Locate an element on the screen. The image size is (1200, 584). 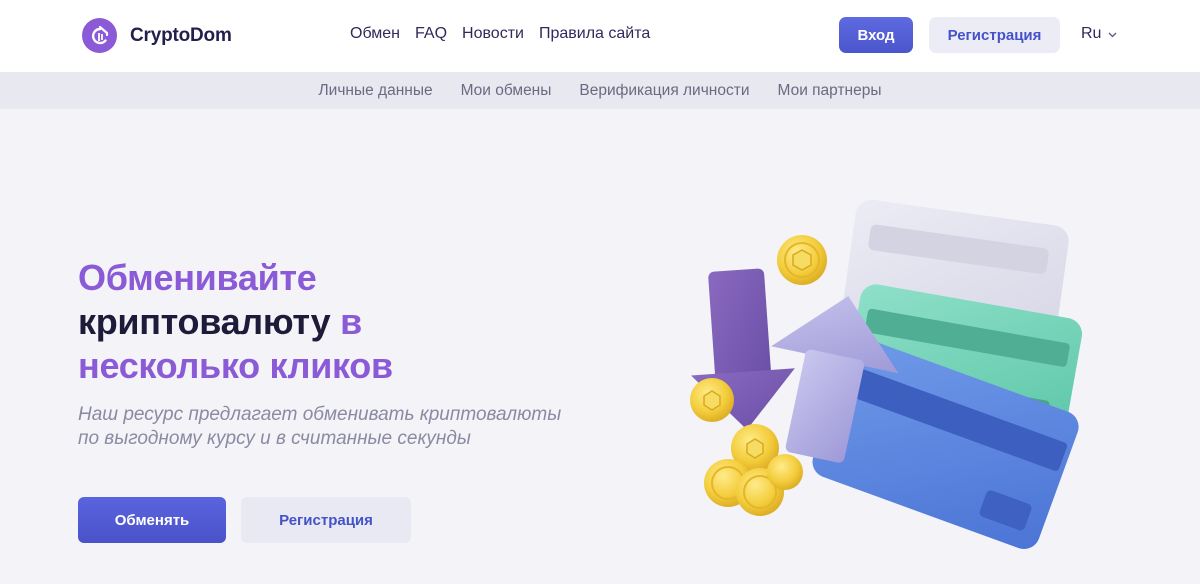
register-button: Регистрация is located at coordinates (994, 35).